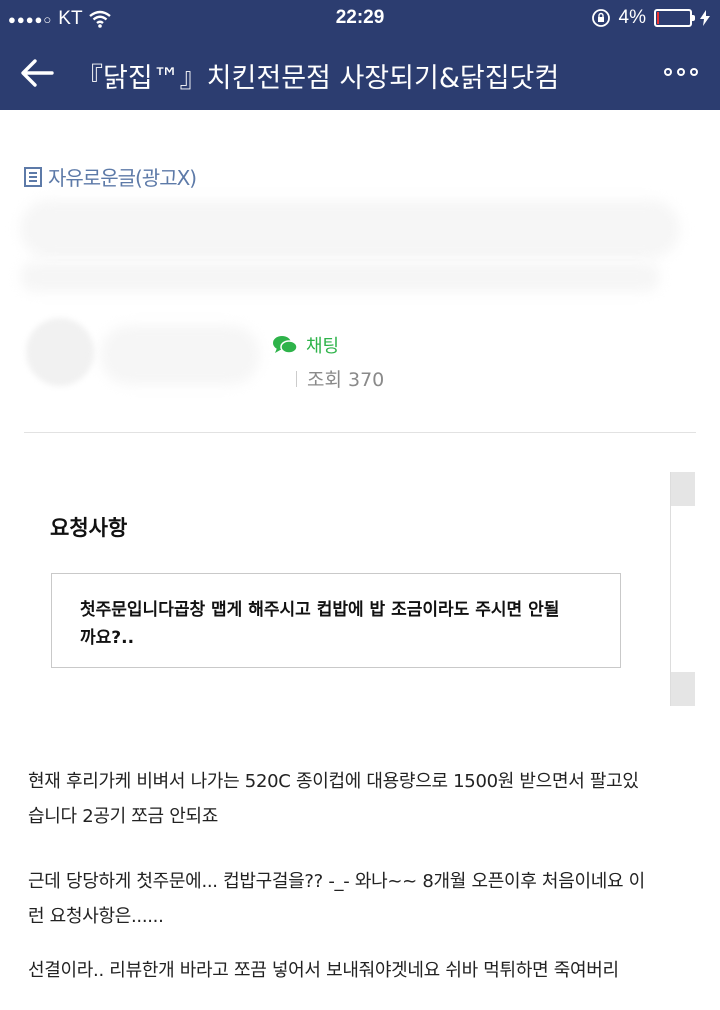  I want to click on board-link: 자유로운글(광고X), so click(110, 176).